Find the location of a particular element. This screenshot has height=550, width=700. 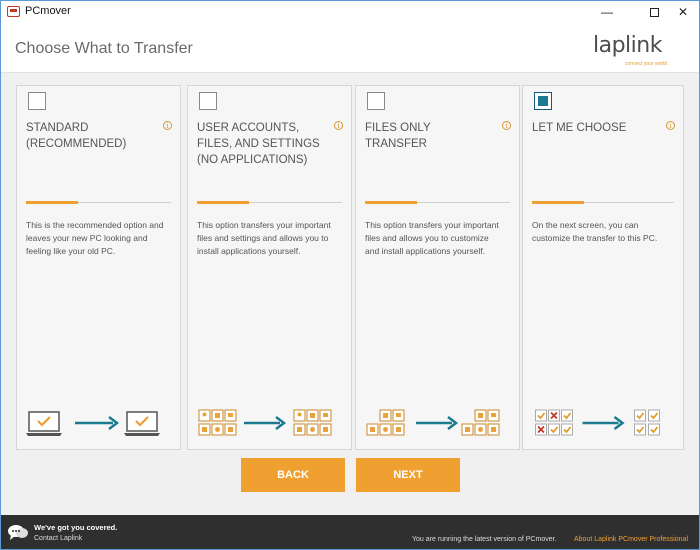

page-title: Choose What to Transfer is located at coordinates (104, 48).